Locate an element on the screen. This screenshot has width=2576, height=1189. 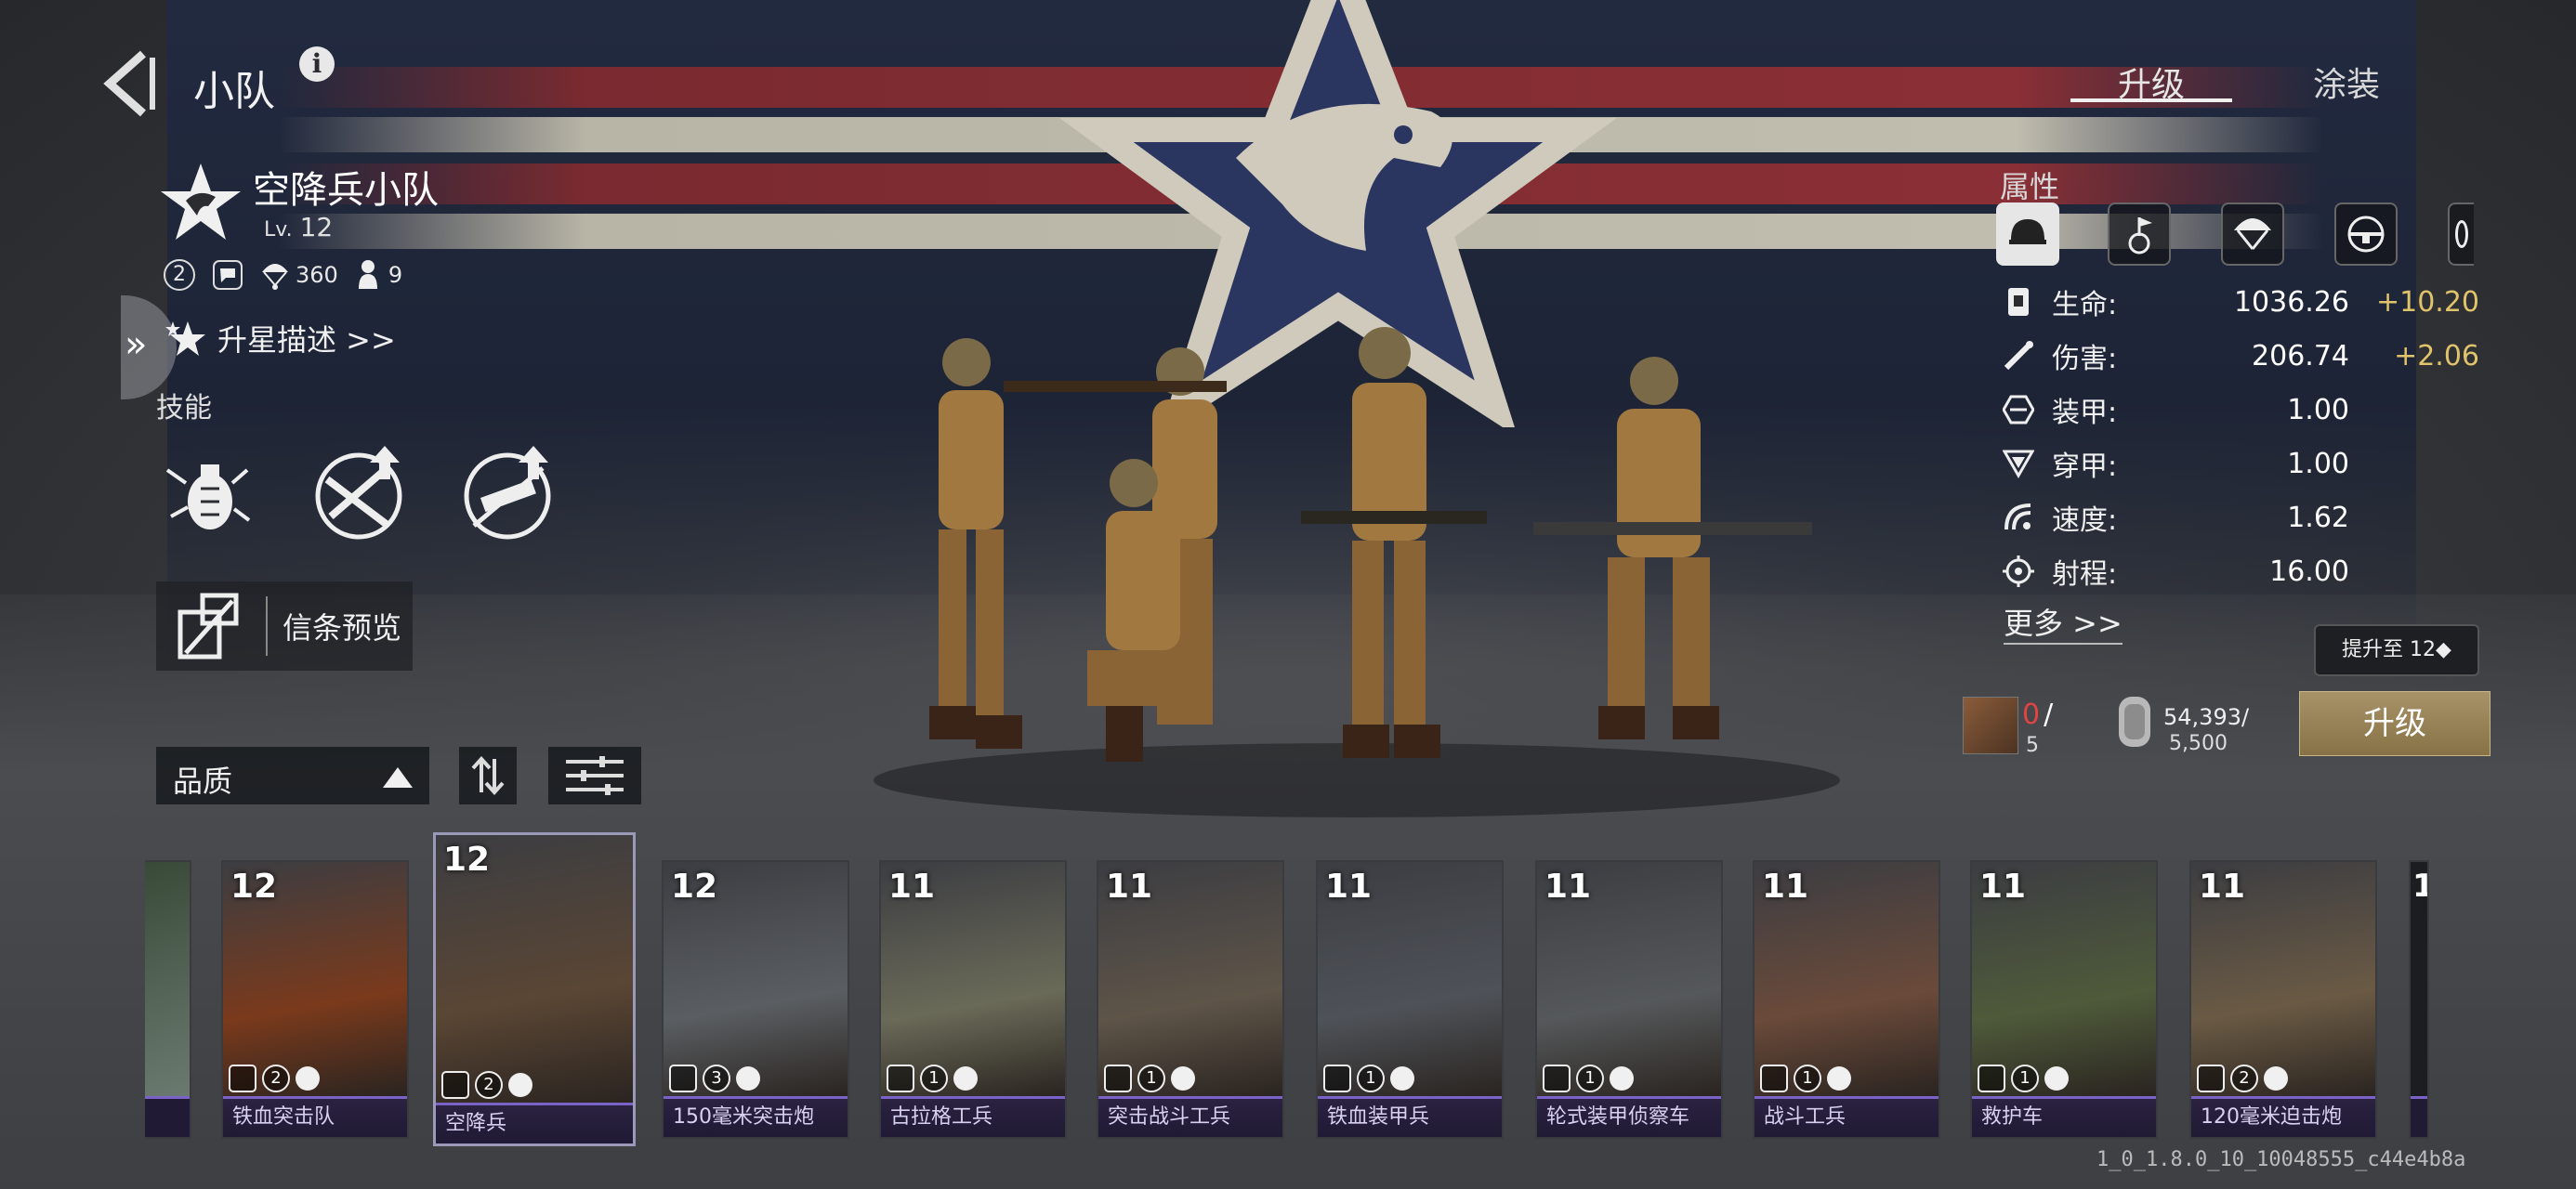
card-partial-left is located at coordinates (168, 1000).